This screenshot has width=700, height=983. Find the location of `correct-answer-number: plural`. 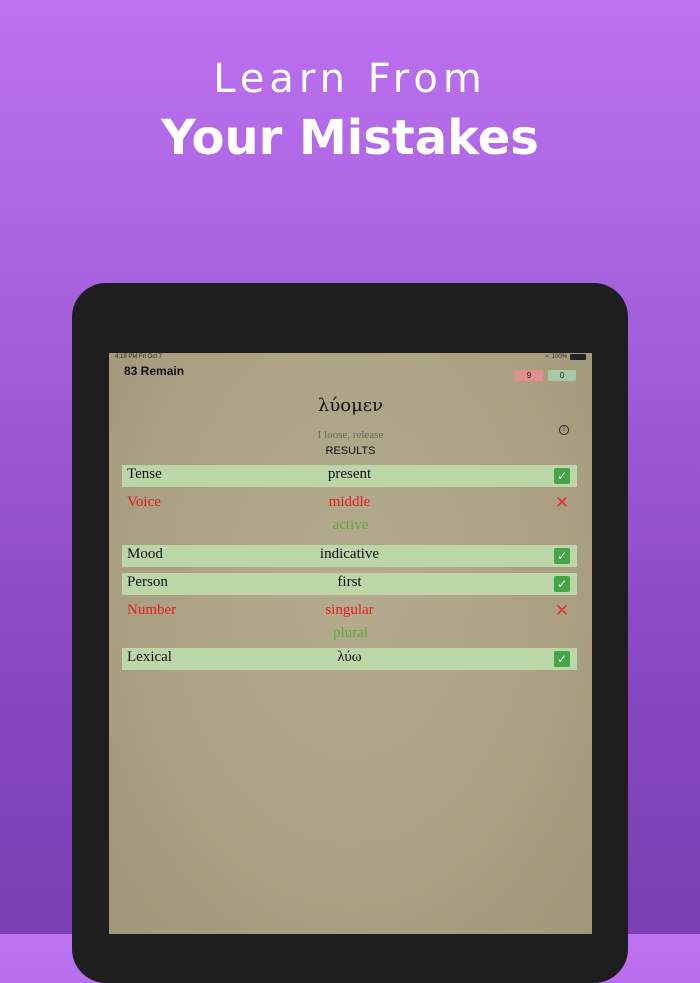

correct-answer-number: plural is located at coordinates (350, 633).